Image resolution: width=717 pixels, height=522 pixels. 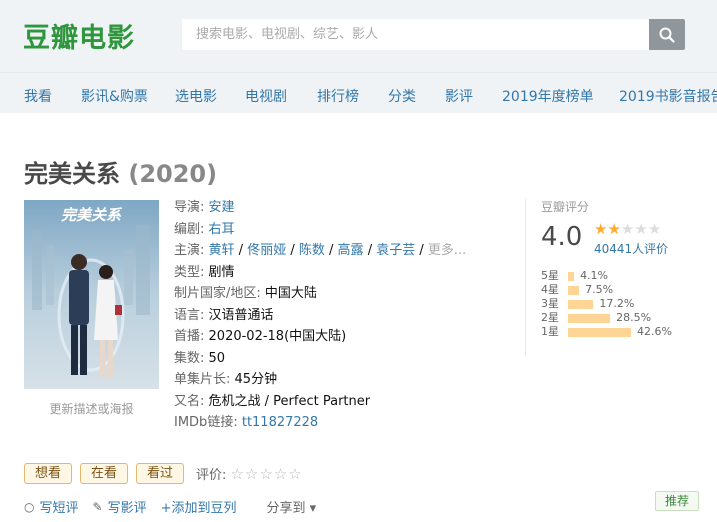 What do you see at coordinates (119, 507) in the screenshot?
I see `write-review-link: ✎ 写影评` at bounding box center [119, 507].